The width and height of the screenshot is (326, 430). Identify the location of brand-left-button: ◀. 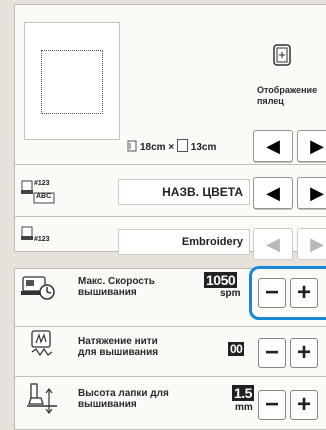
(273, 244).